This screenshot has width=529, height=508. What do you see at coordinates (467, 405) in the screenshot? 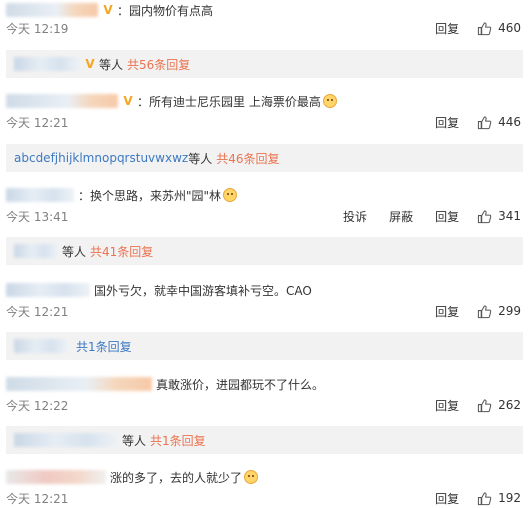
I see `comment-actions: 回复 262` at bounding box center [467, 405].